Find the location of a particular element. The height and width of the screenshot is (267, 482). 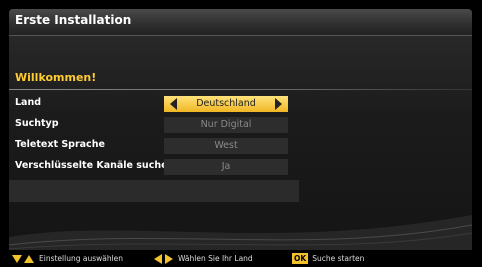

hint-label: Suche starten is located at coordinates (338, 258).